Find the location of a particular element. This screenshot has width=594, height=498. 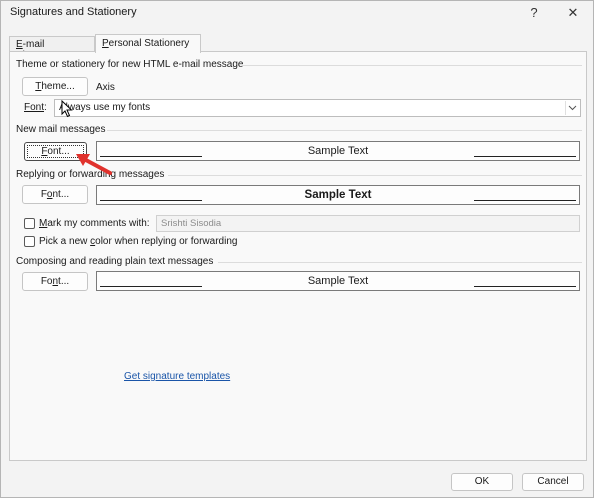

get-signature-templates-link: Get signature templates is located at coordinates (177, 376).